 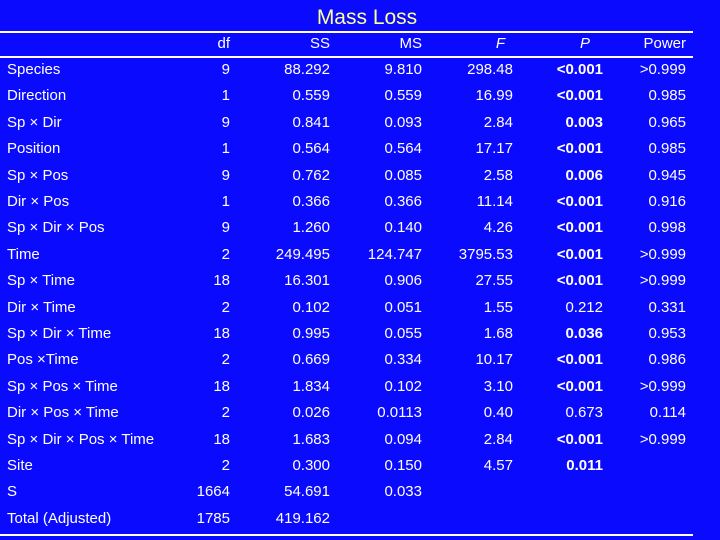 I want to click on cell-source: Site, so click(x=20, y=465).